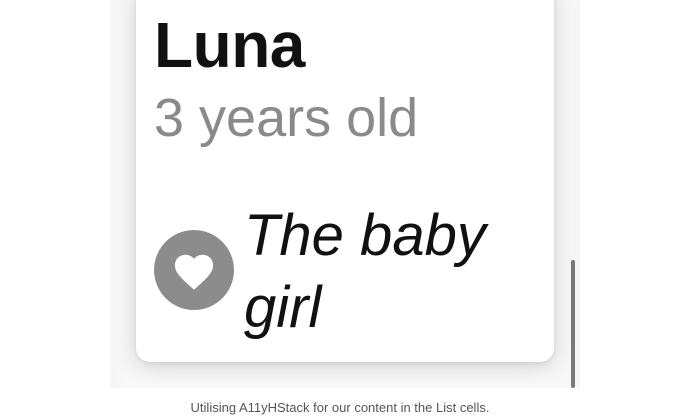  I want to click on pet-age: 3 years old, so click(286, 118).